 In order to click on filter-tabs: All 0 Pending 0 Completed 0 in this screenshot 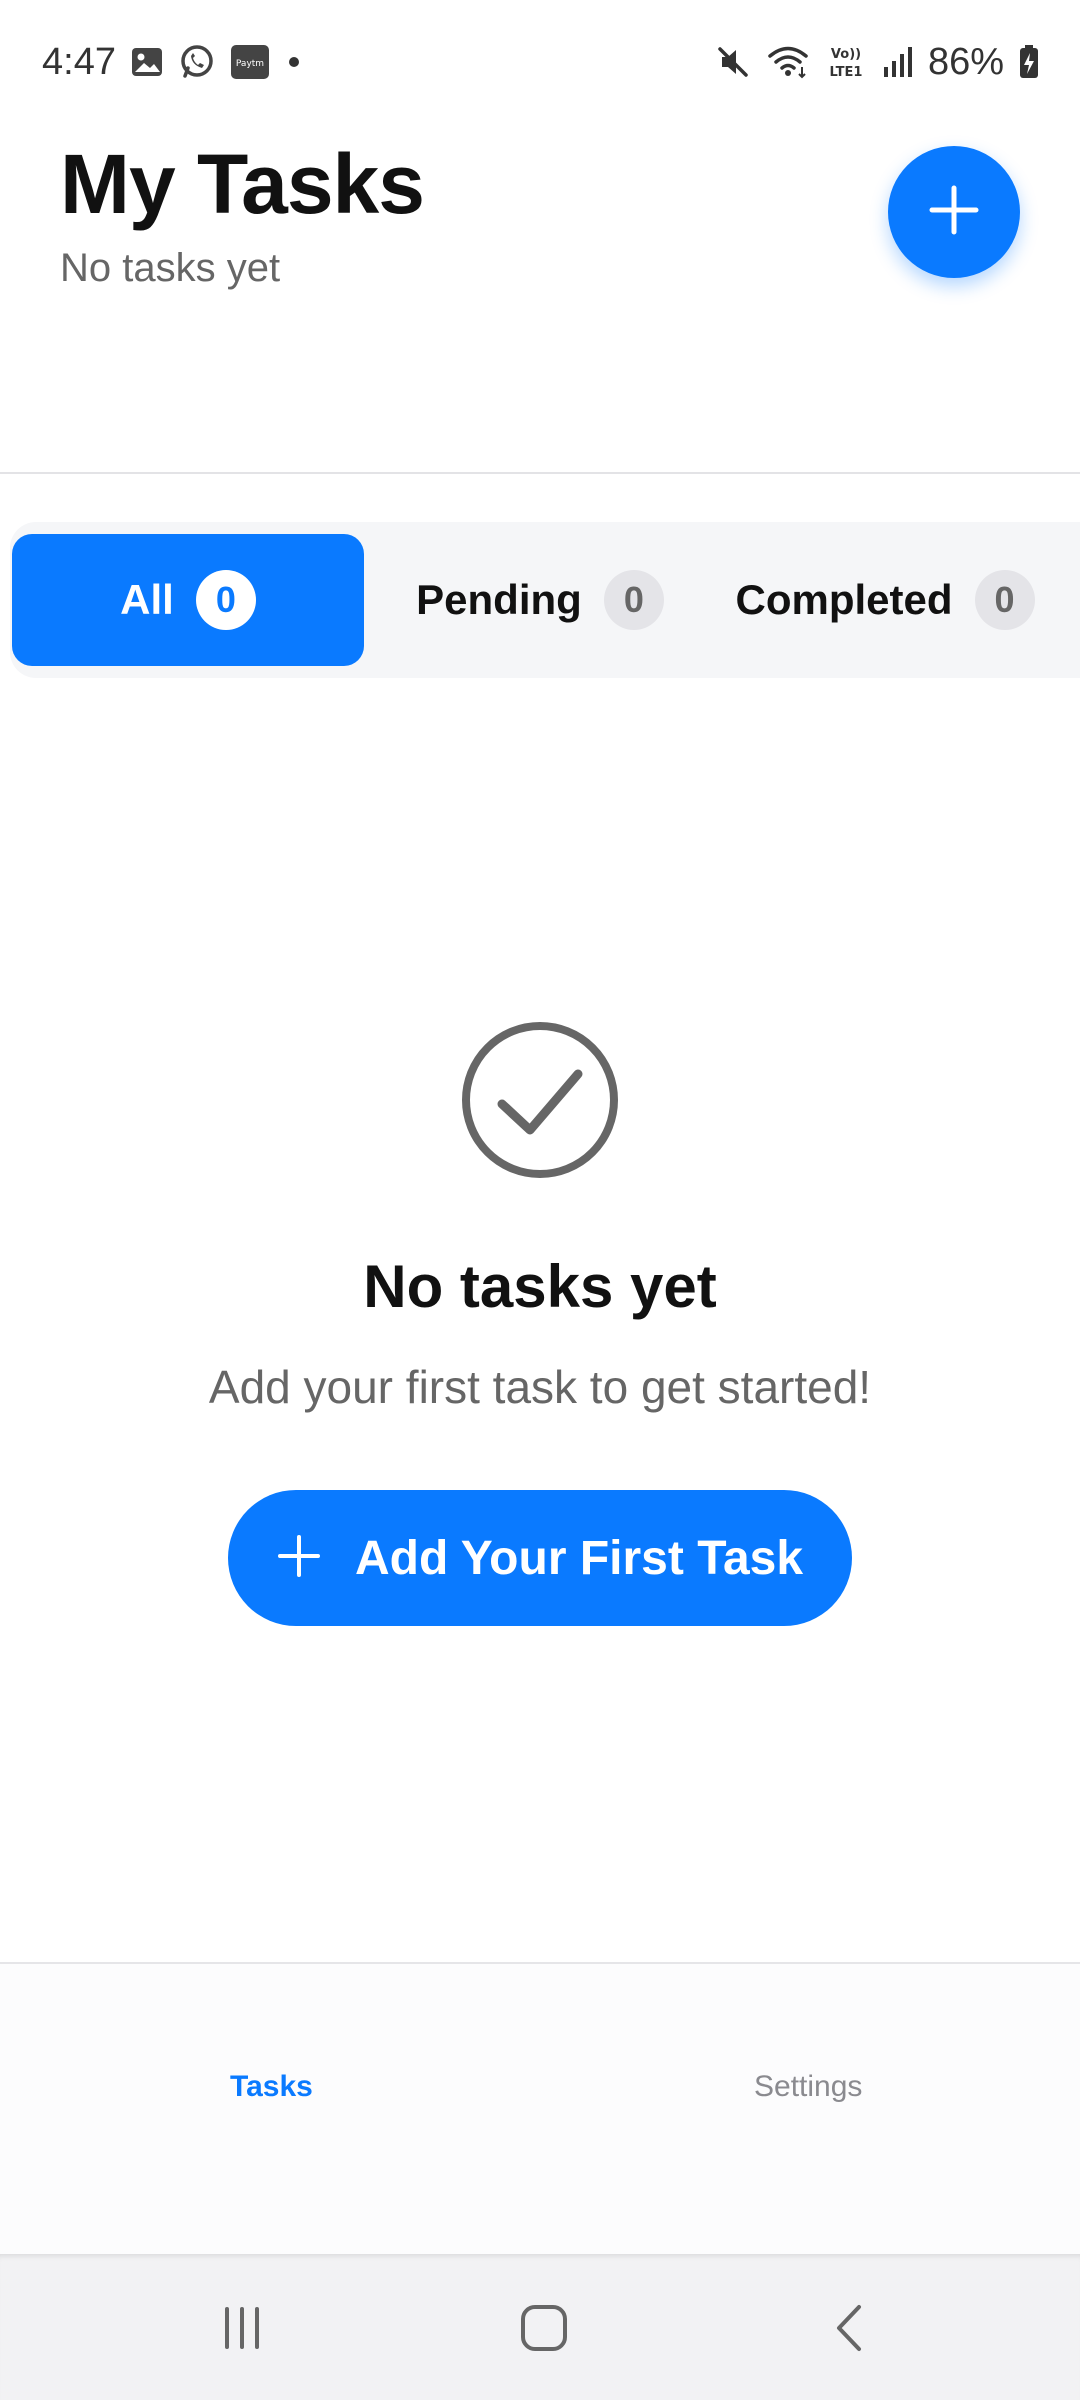, I will do `click(545, 600)`.